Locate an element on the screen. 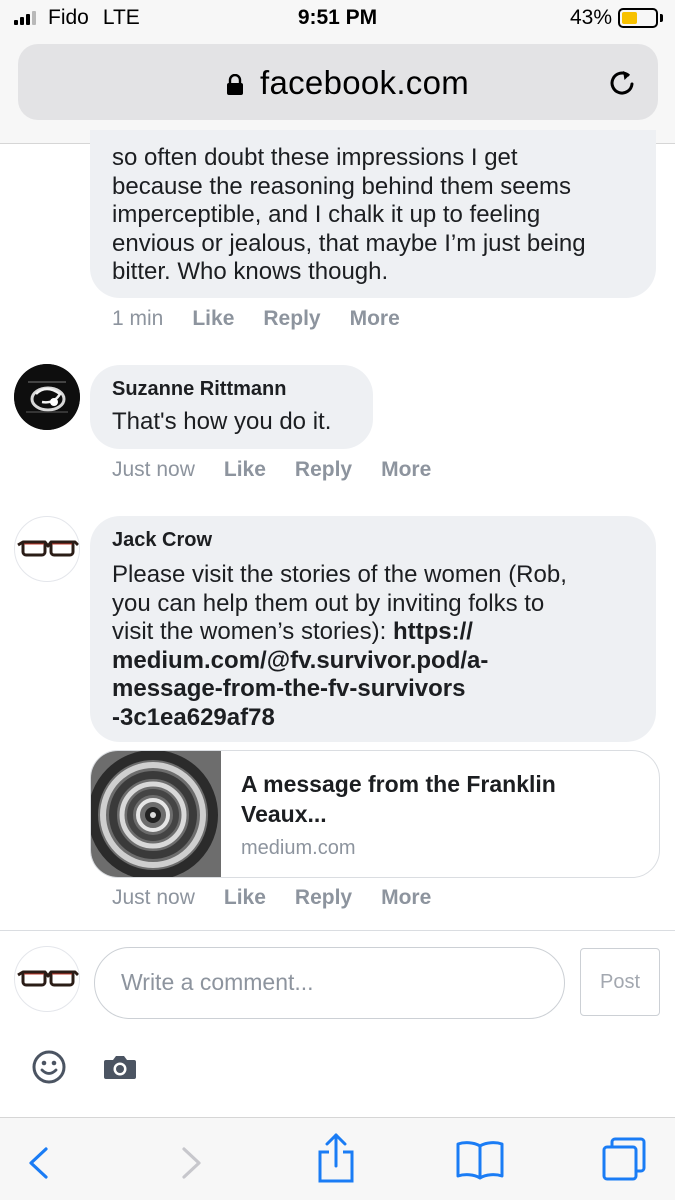  reload-icon is located at coordinates (623, 83).